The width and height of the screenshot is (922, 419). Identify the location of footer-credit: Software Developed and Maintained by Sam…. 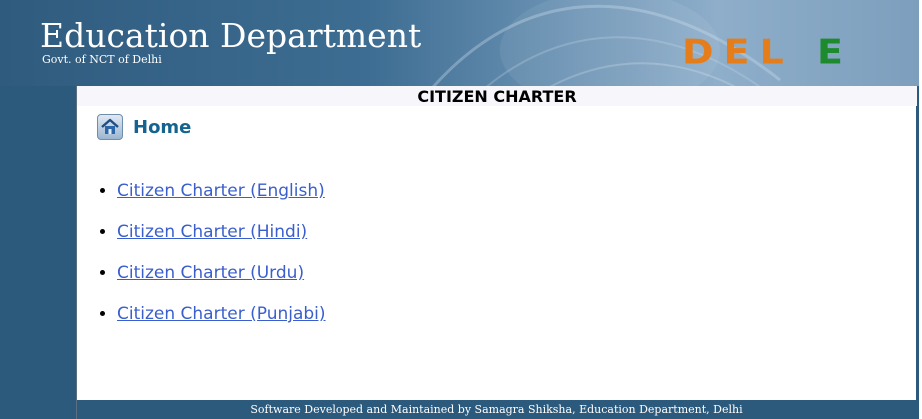
(496, 409).